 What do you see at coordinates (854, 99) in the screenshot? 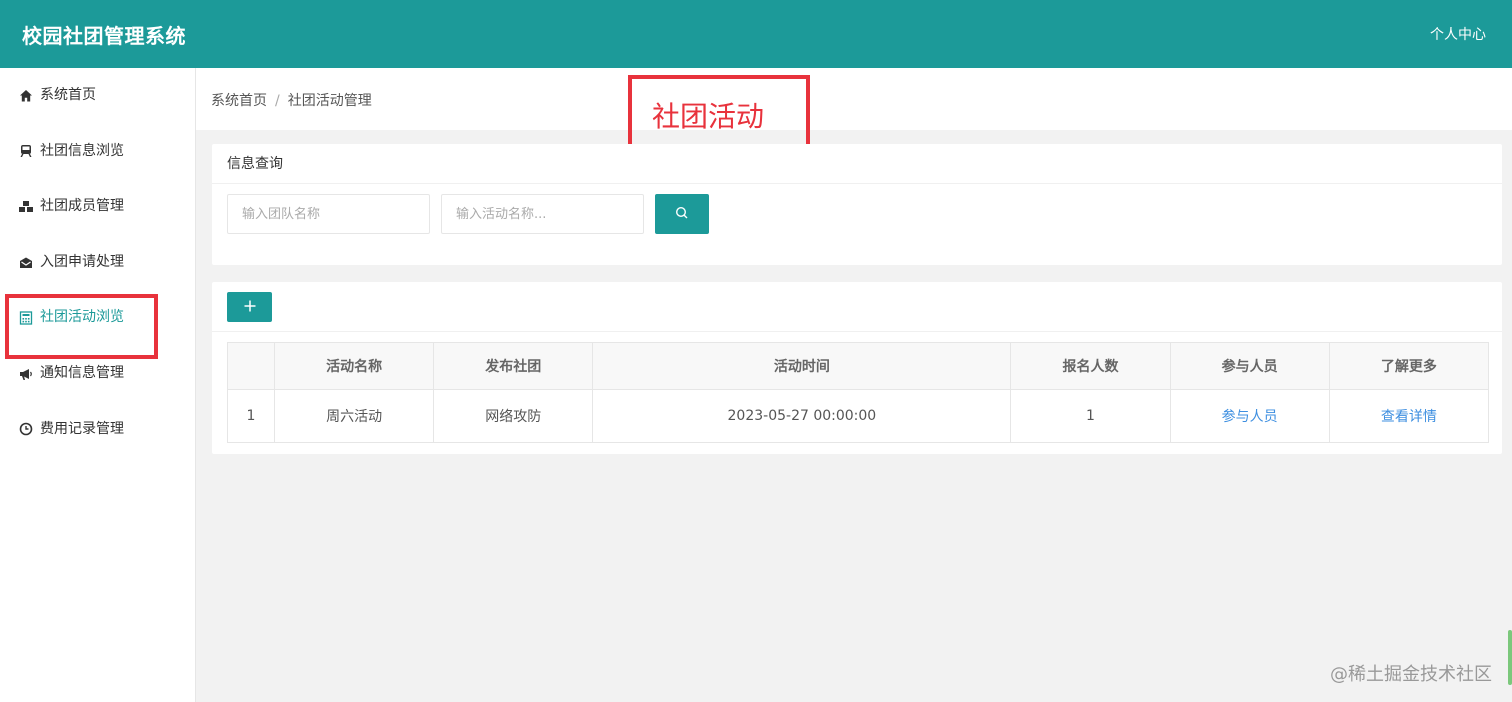
I see `breadcrumb-bar: 系统首页 / 社团活动管理` at bounding box center [854, 99].